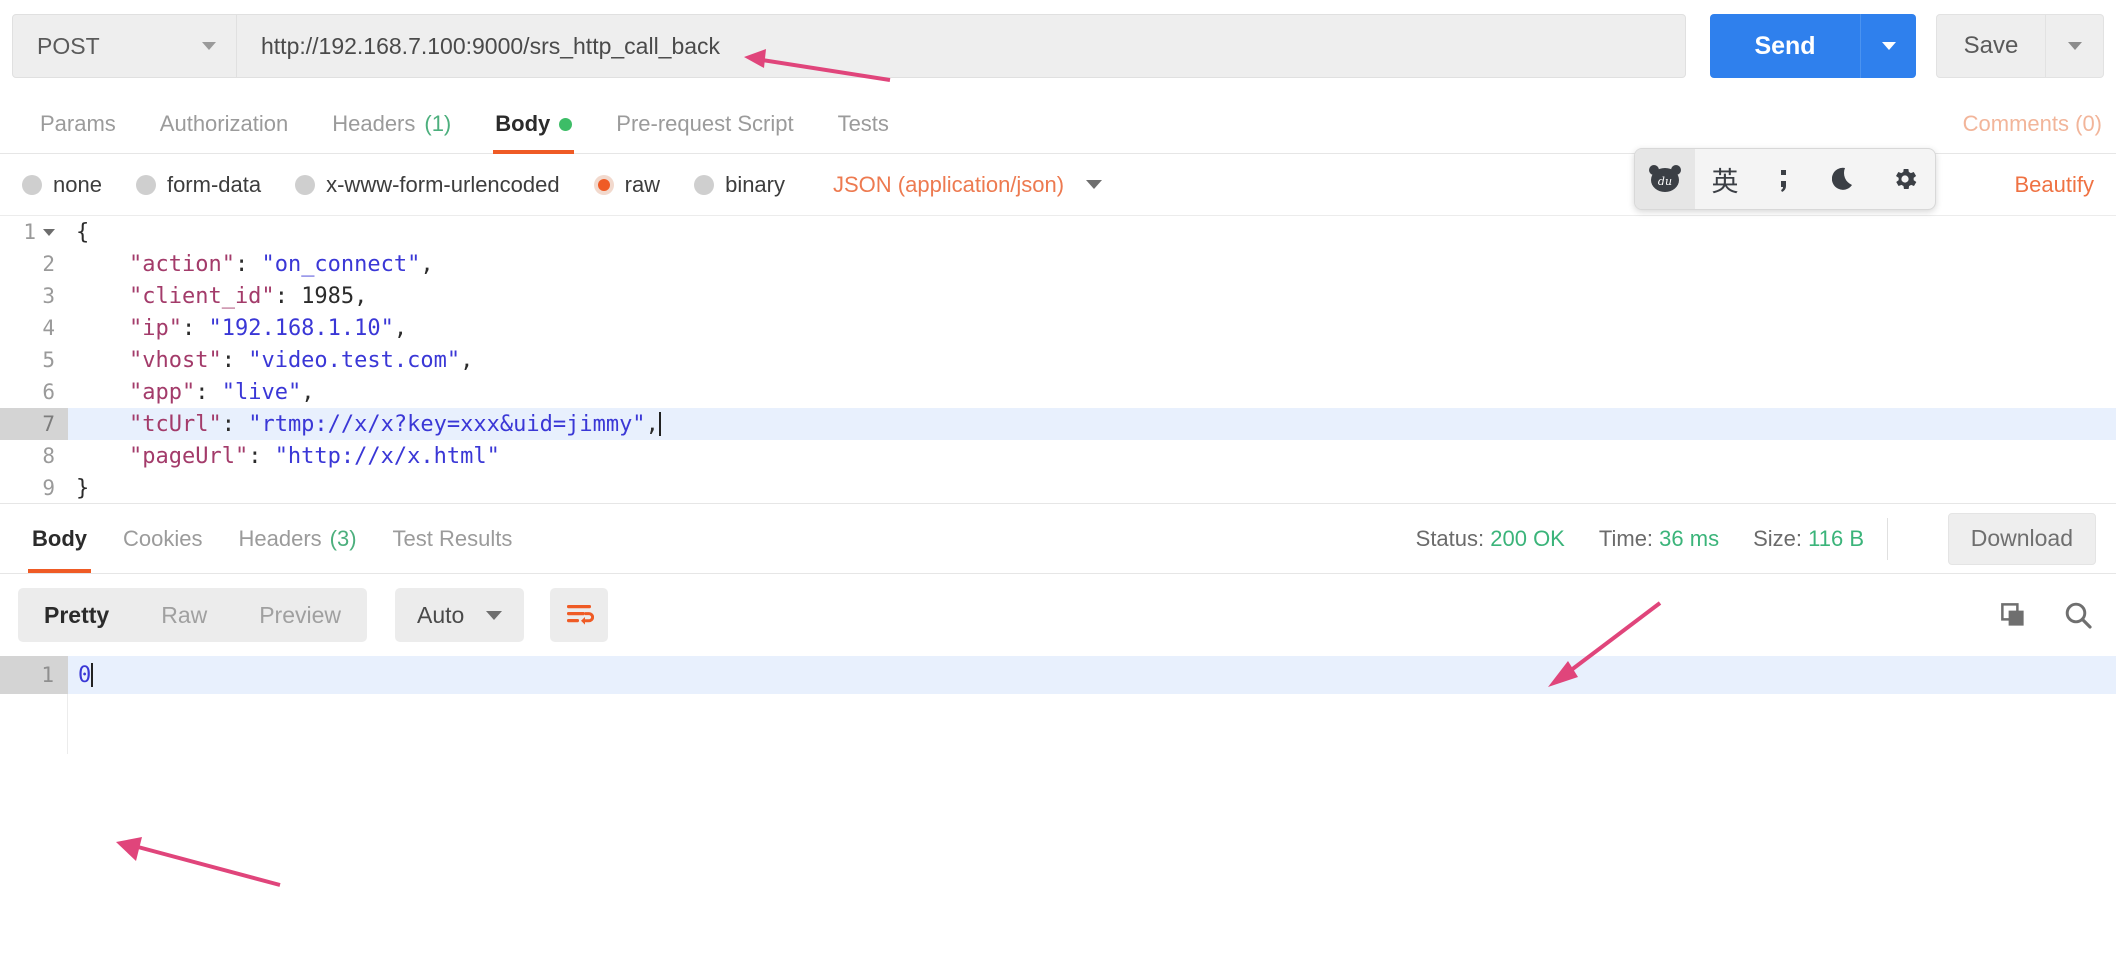  Describe the element at coordinates (175, 296) in the screenshot. I see `code-token: "client_id"` at that location.